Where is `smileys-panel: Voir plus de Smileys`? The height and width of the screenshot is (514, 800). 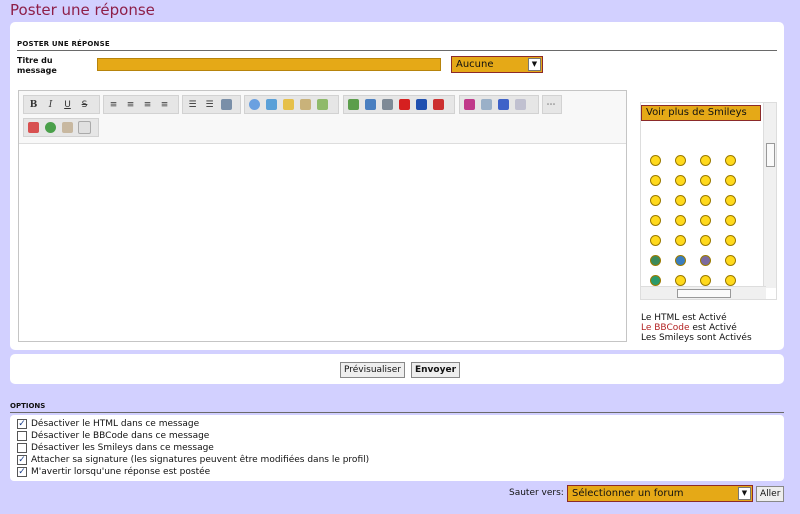 smileys-panel: Voir plus de Smileys is located at coordinates (708, 201).